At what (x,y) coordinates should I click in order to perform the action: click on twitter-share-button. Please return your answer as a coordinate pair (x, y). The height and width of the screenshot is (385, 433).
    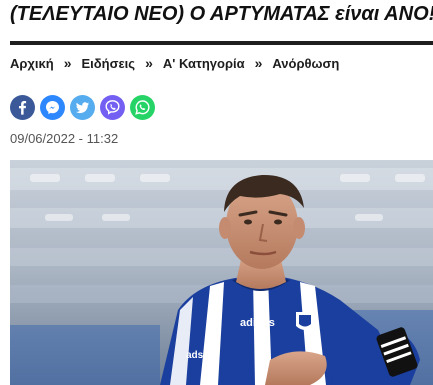
    Looking at the image, I should click on (82, 107).